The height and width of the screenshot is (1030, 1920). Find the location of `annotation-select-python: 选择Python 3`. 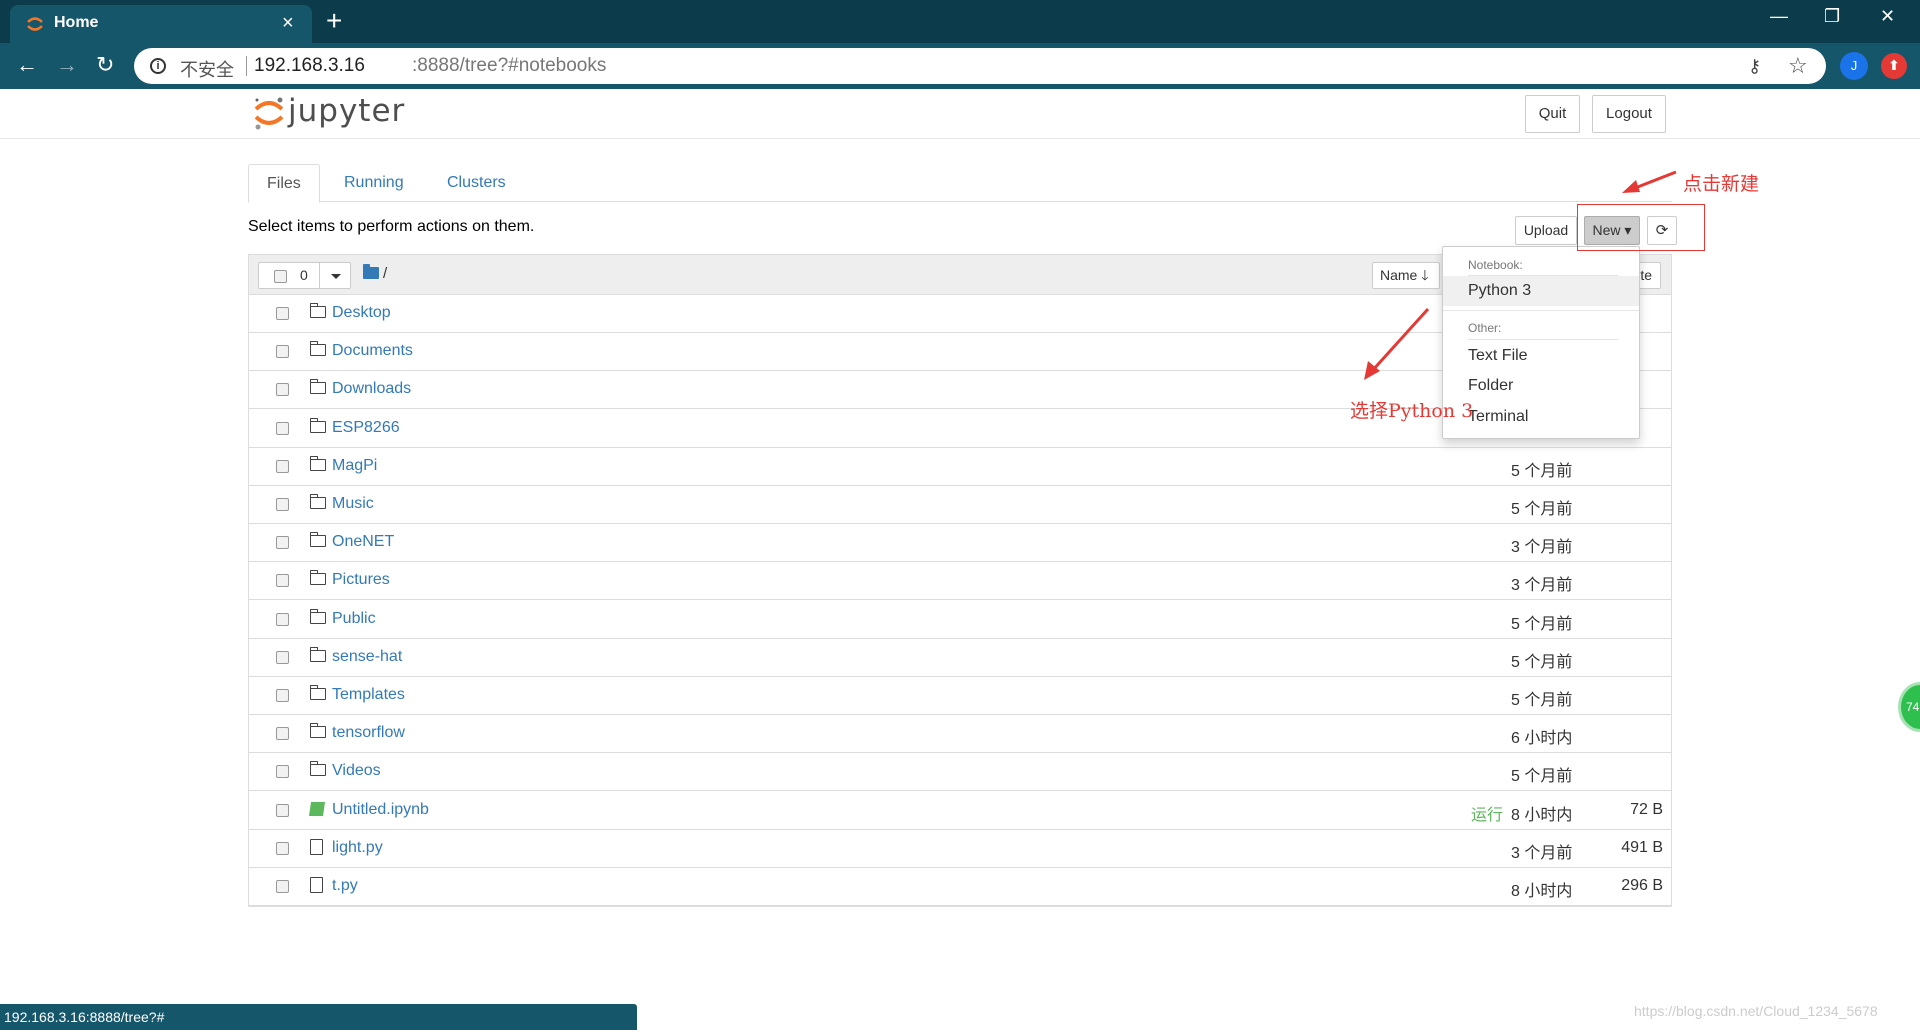

annotation-select-python: 选择Python 3 is located at coordinates (1412, 411).